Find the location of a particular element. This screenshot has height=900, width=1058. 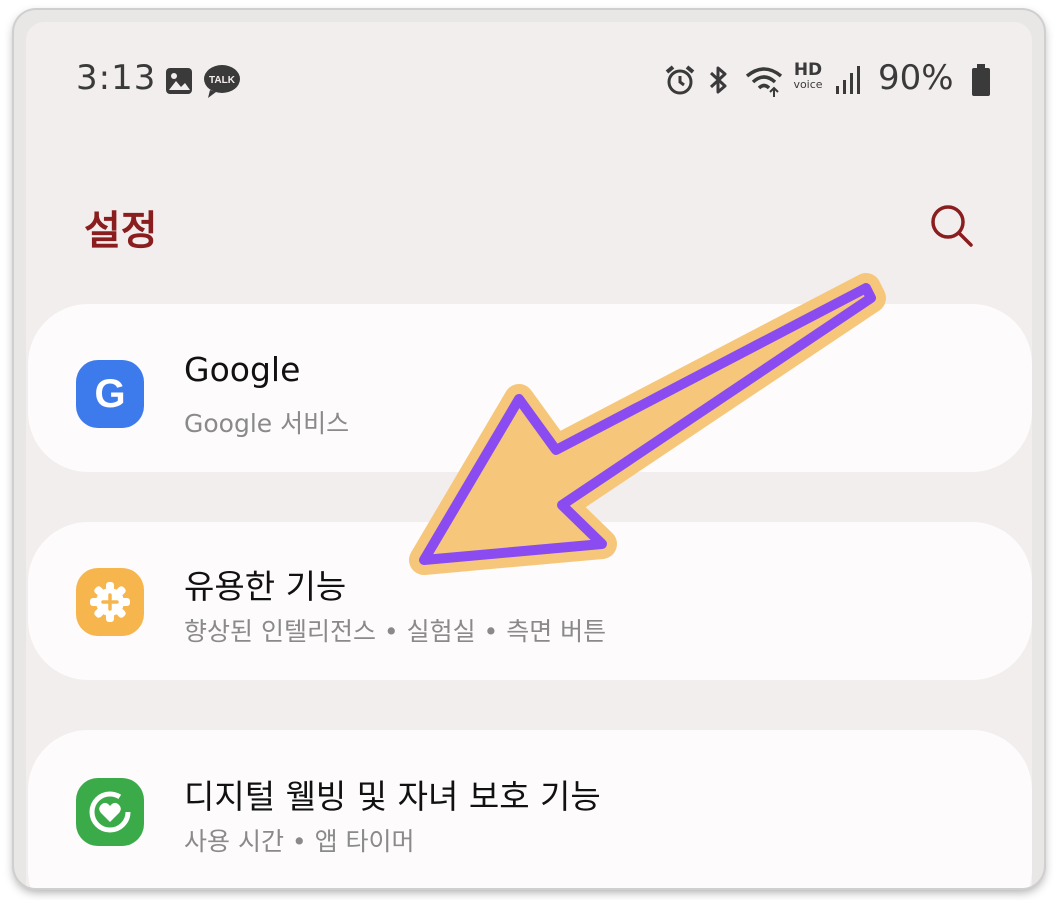

kakaotalk-icon: TALK is located at coordinates (222, 81).